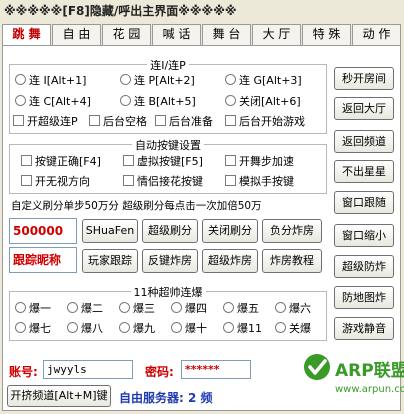 This screenshot has height=414, width=404. What do you see at coordinates (176, 34) in the screenshot?
I see `tab-shout: 喊 话` at bounding box center [176, 34].